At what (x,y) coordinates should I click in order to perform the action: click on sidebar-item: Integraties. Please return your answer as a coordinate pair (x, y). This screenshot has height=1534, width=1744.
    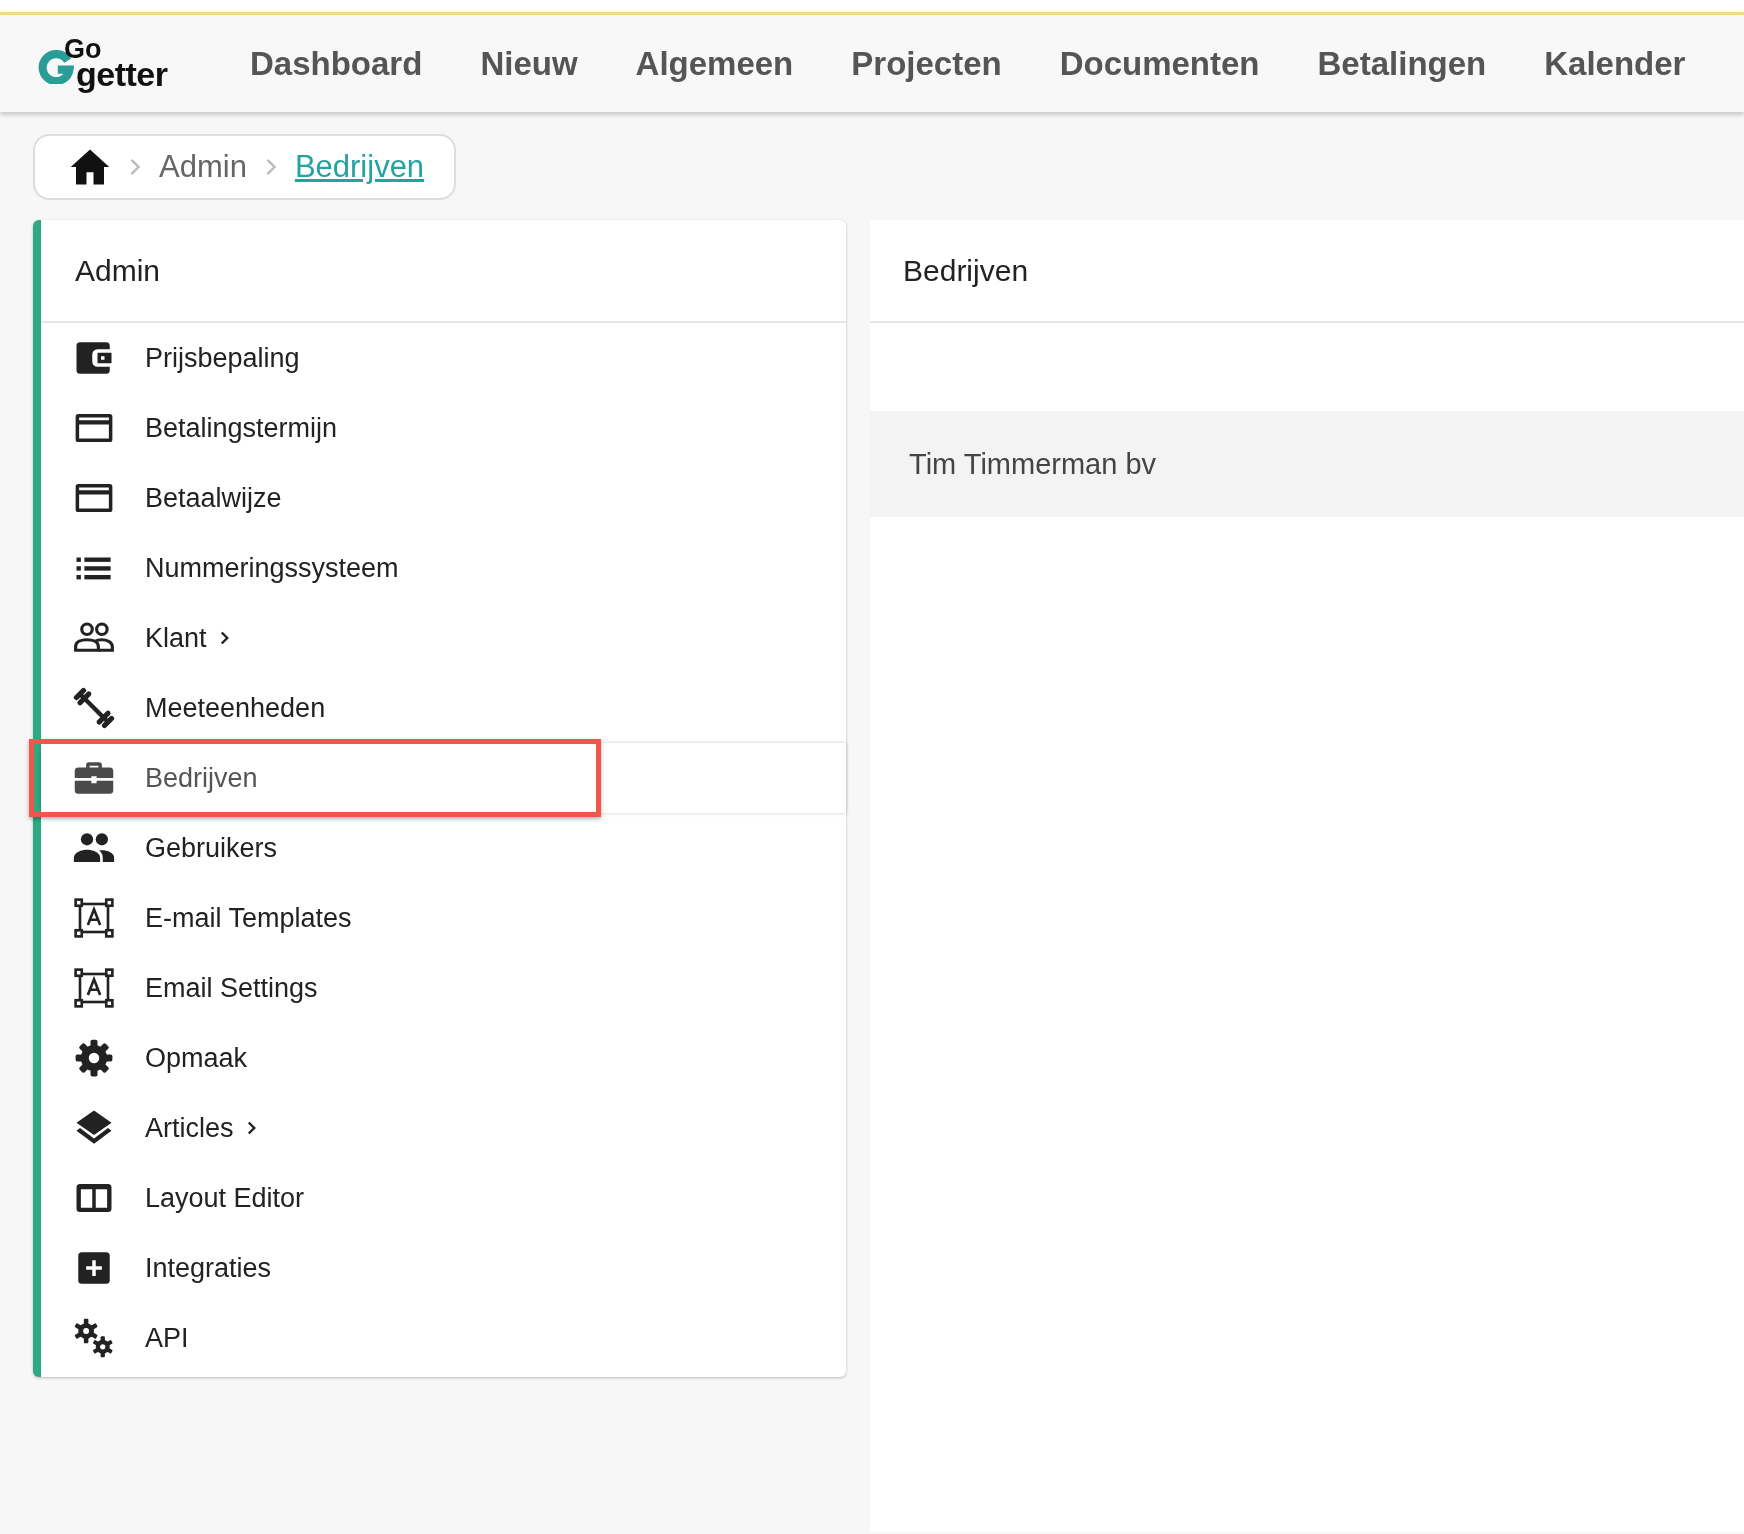
    Looking at the image, I should click on (443, 1268).